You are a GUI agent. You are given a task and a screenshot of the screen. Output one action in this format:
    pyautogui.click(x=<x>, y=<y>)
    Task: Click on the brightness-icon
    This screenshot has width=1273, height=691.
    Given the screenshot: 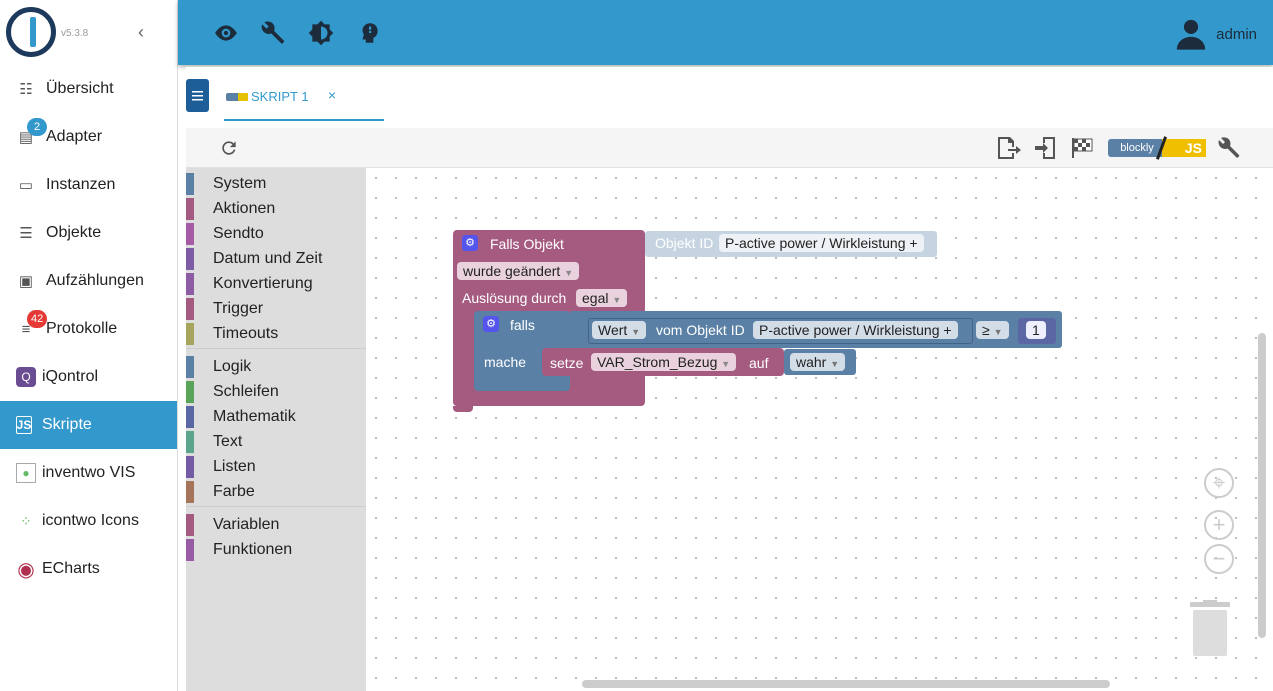 What is the action you would take?
    pyautogui.click(x=321, y=33)
    